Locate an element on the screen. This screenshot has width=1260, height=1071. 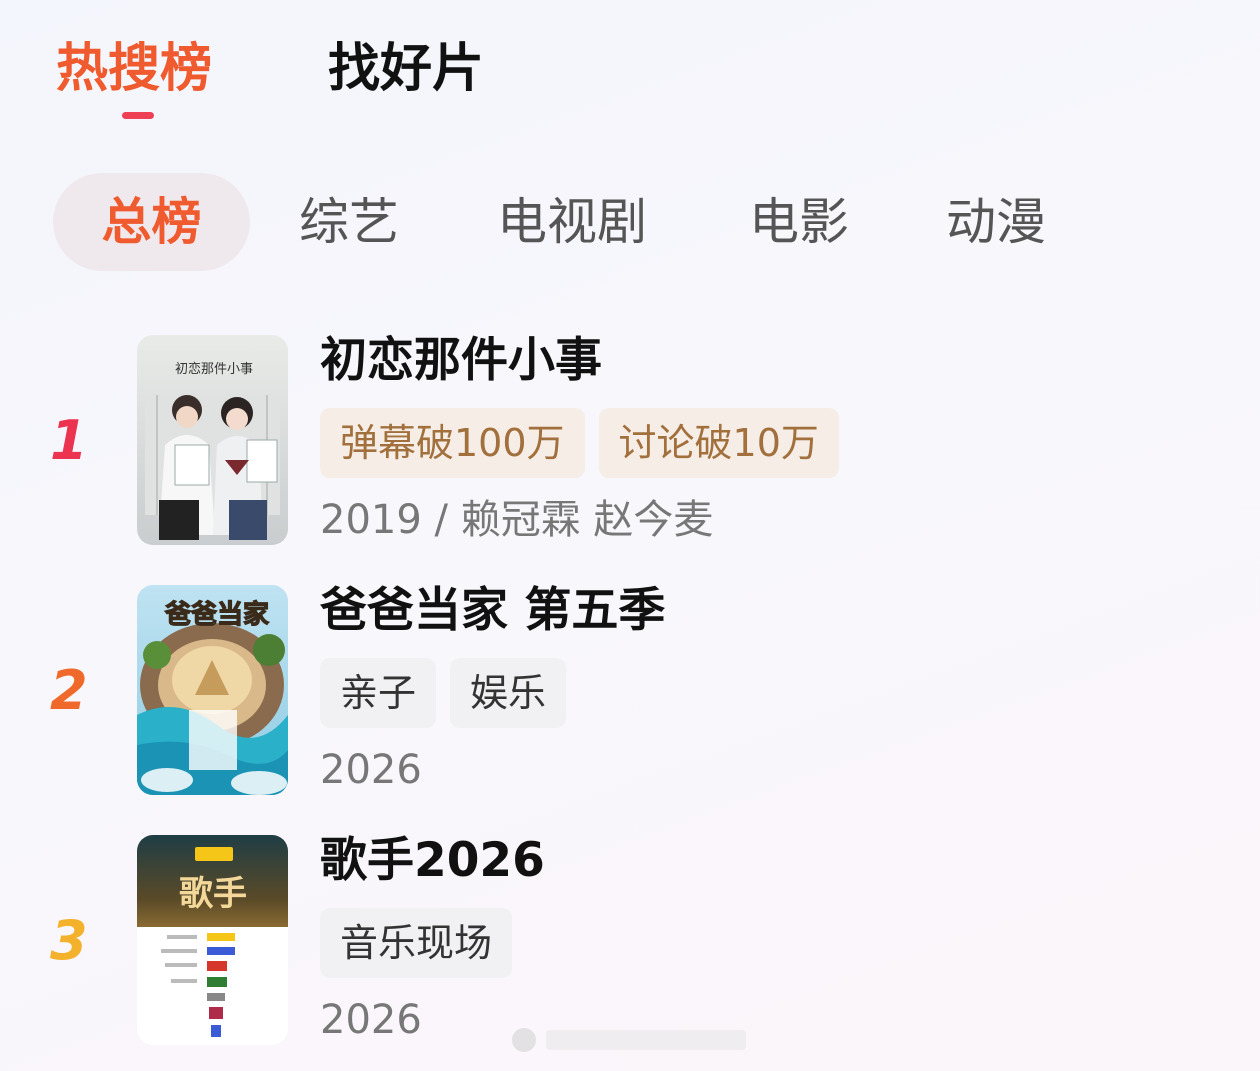
item-title: 爸爸当家 第五季 is located at coordinates (492, 611).